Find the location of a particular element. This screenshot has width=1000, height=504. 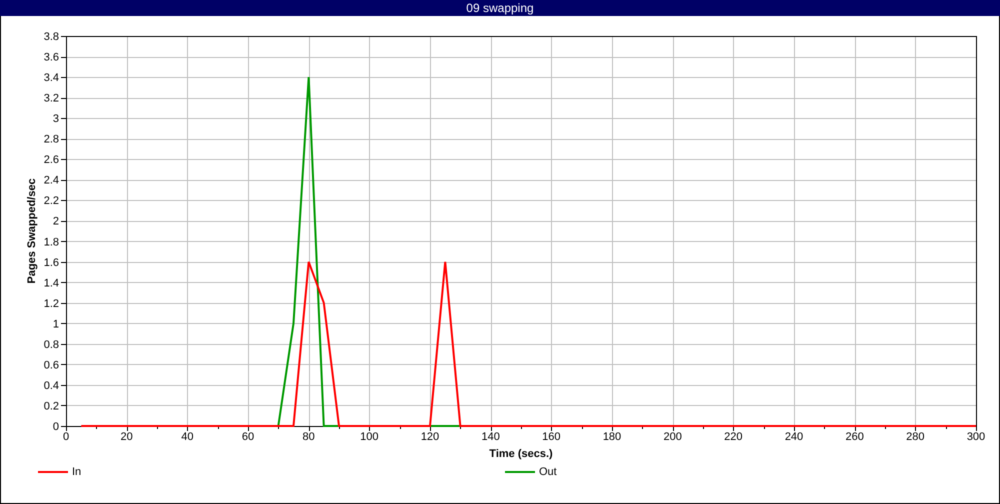

y-tick-label: 1.8 is located at coordinates (51, 242).